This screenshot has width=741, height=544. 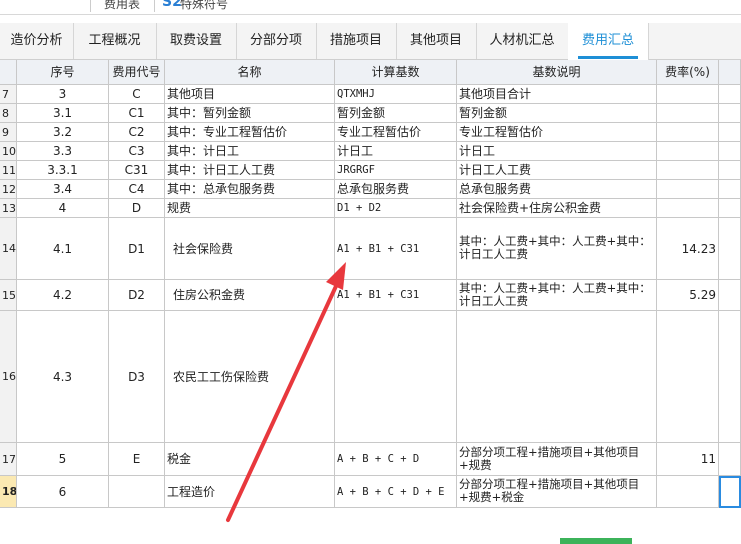 I want to click on row-number: 14, so click(x=8, y=249).